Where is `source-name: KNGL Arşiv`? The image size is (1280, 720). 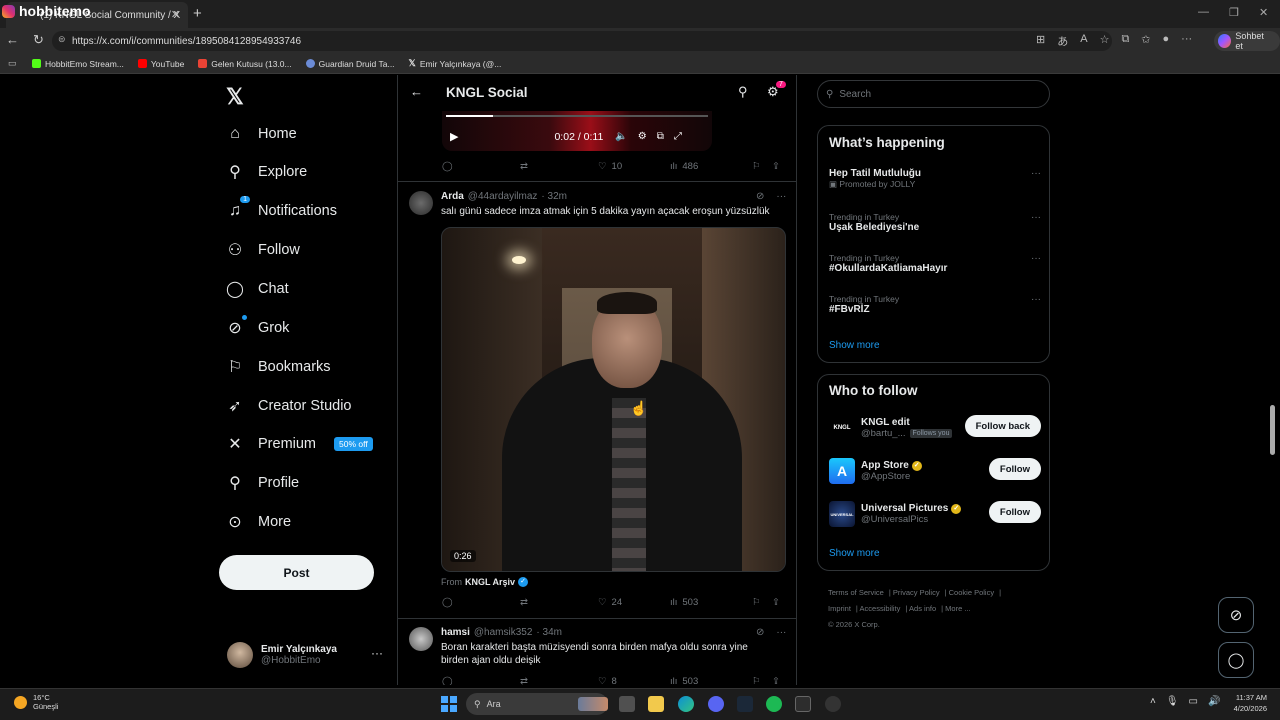
source-name: KNGL Arşiv is located at coordinates (490, 582).